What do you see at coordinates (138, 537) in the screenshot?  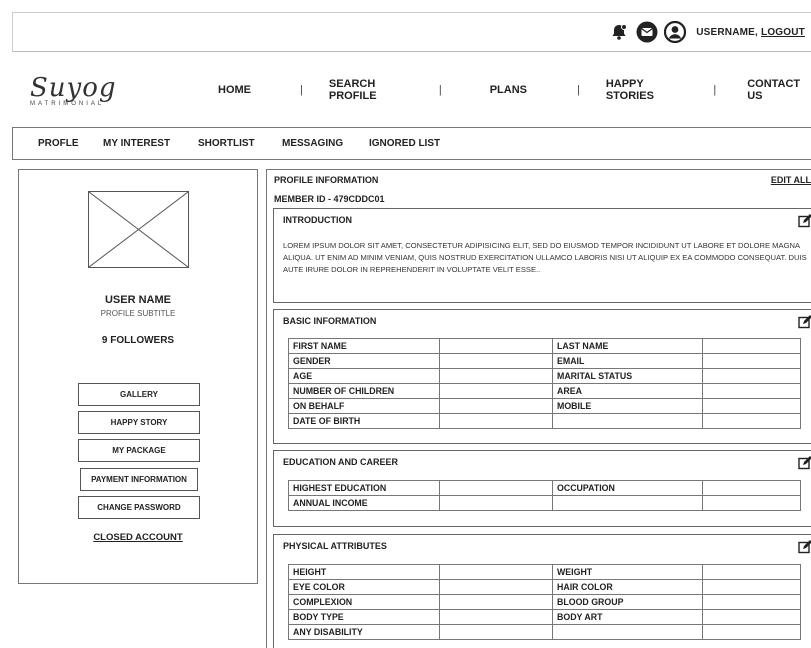 I see `closed-account-link: CLOSED ACCOUNT` at bounding box center [138, 537].